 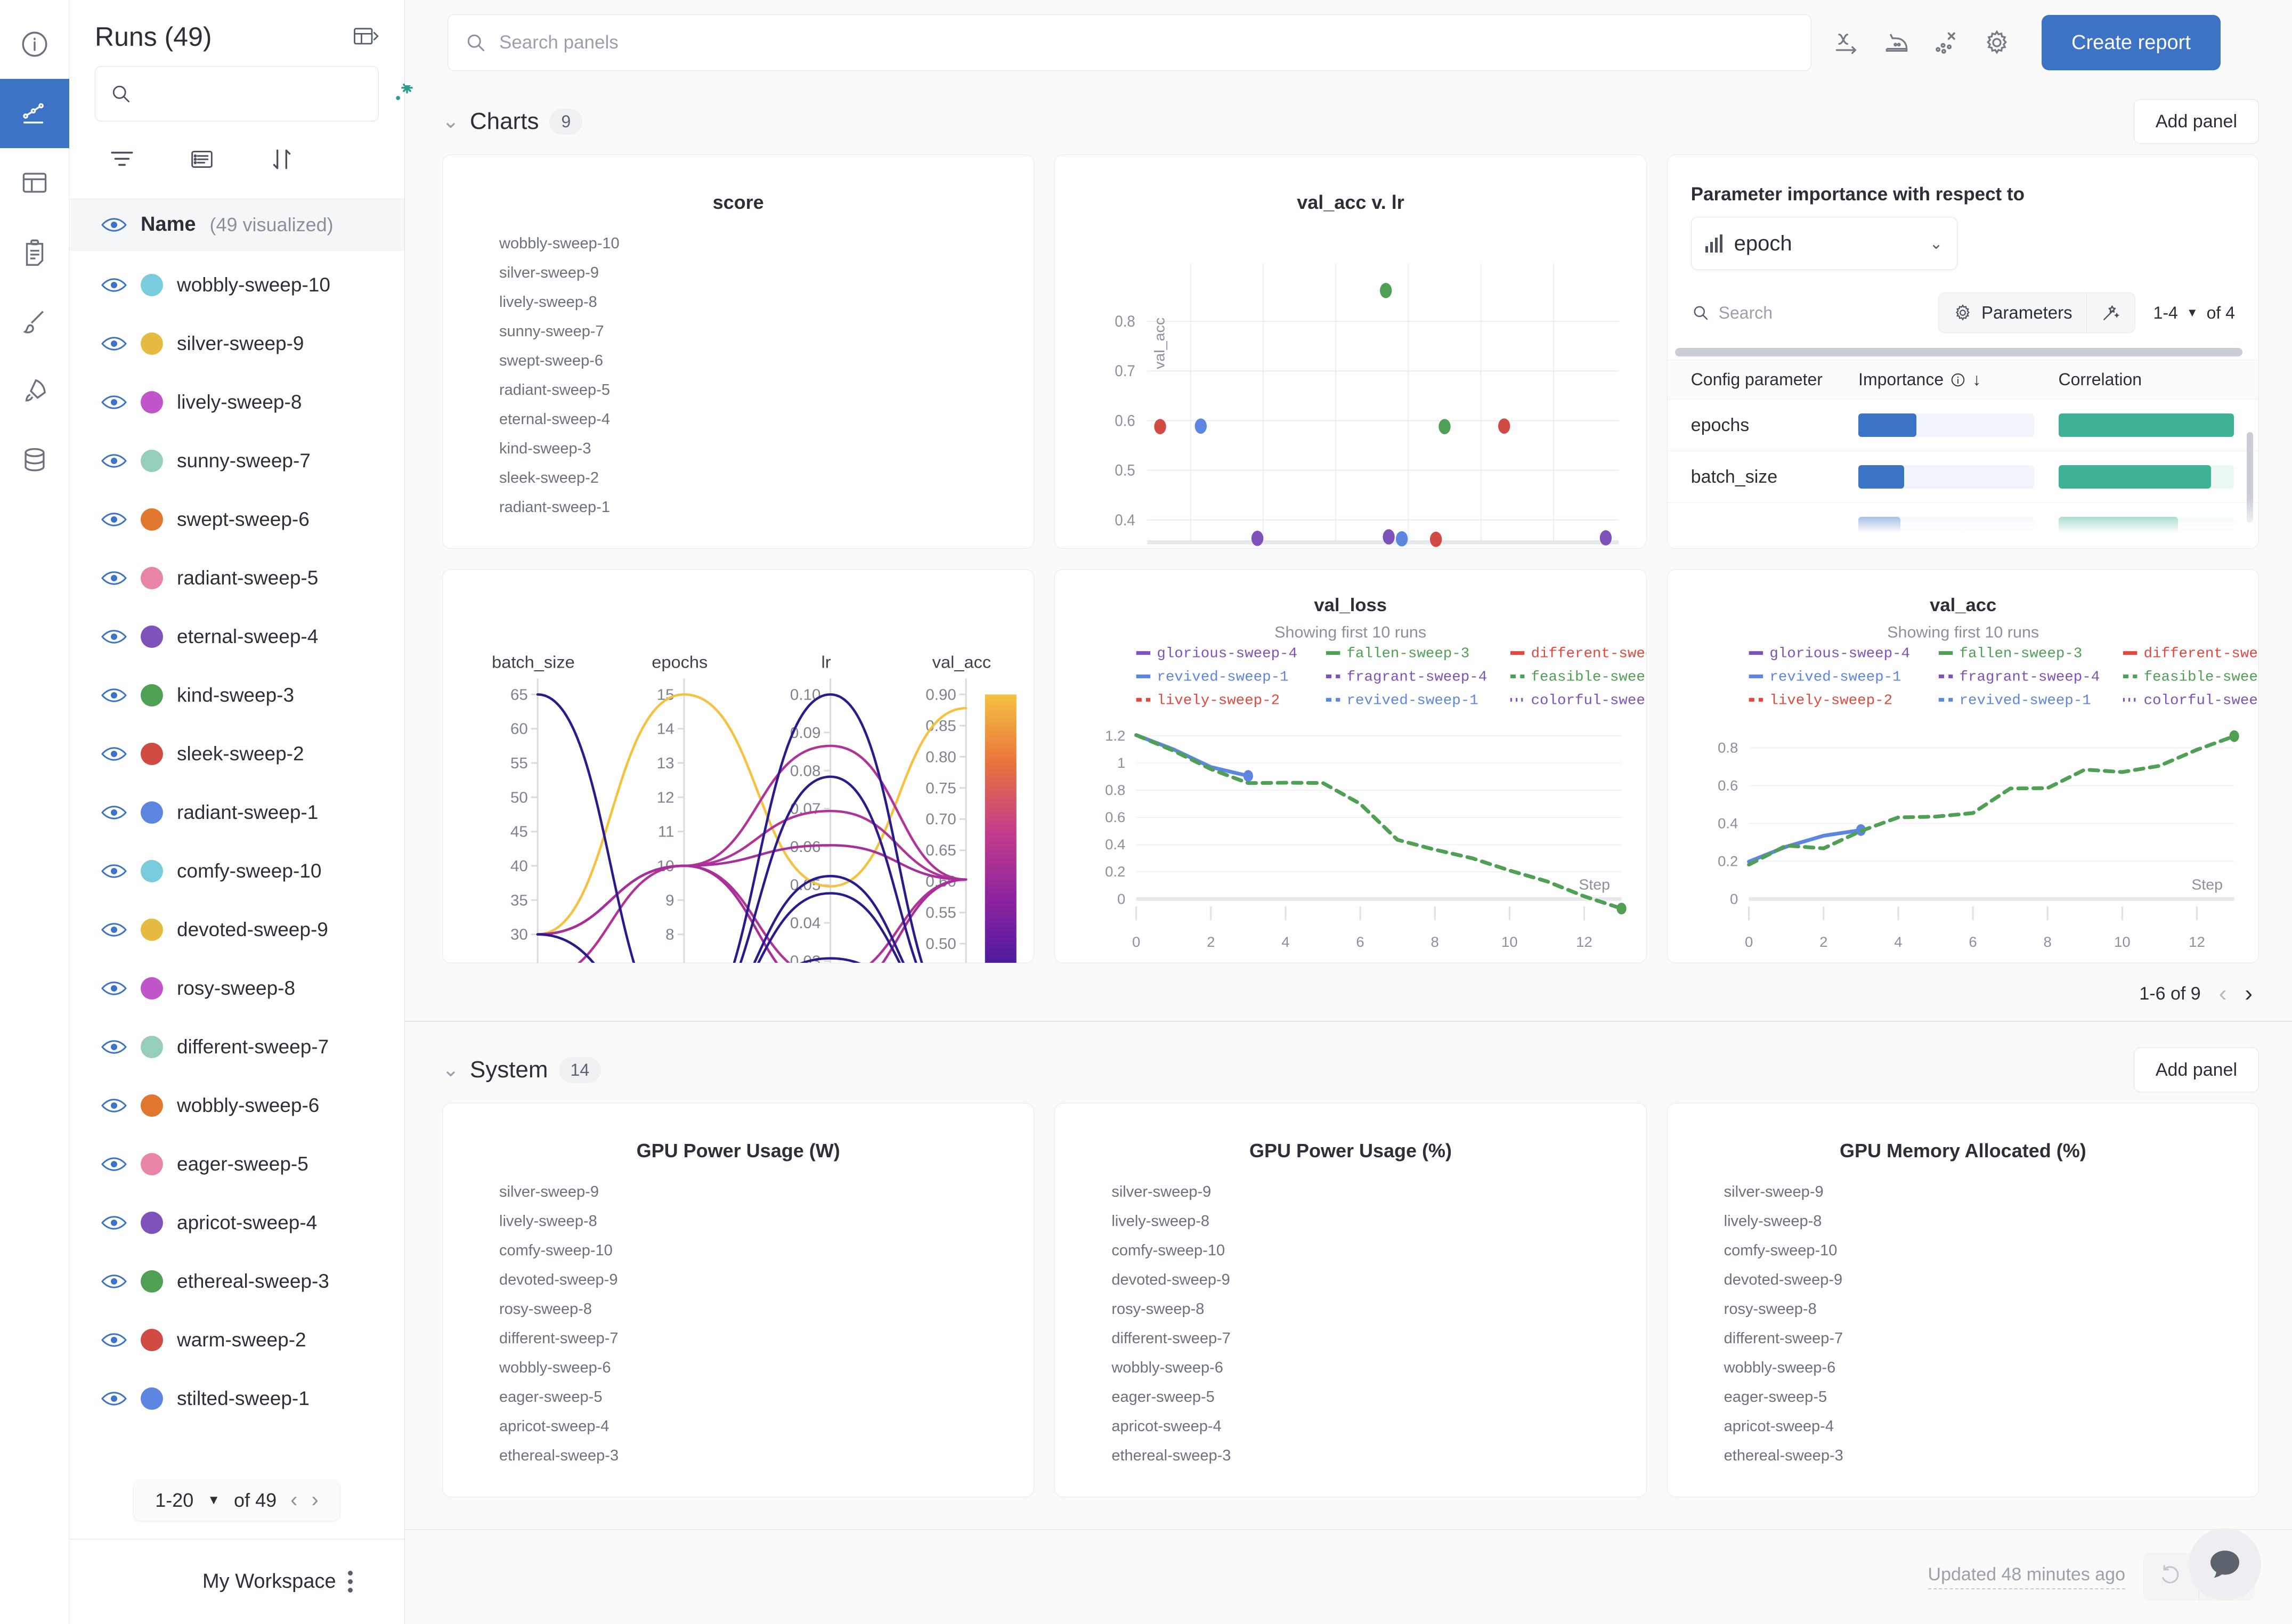 What do you see at coordinates (236, 695) in the screenshot?
I see `run-list-item: kind-sweep-3` at bounding box center [236, 695].